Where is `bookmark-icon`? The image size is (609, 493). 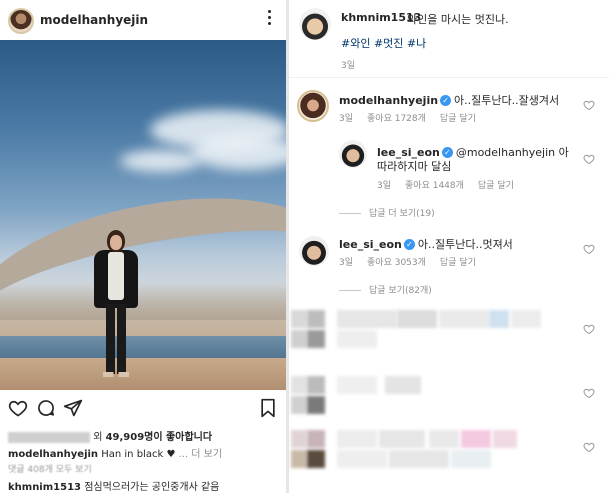 bookmark-icon is located at coordinates (268, 408).